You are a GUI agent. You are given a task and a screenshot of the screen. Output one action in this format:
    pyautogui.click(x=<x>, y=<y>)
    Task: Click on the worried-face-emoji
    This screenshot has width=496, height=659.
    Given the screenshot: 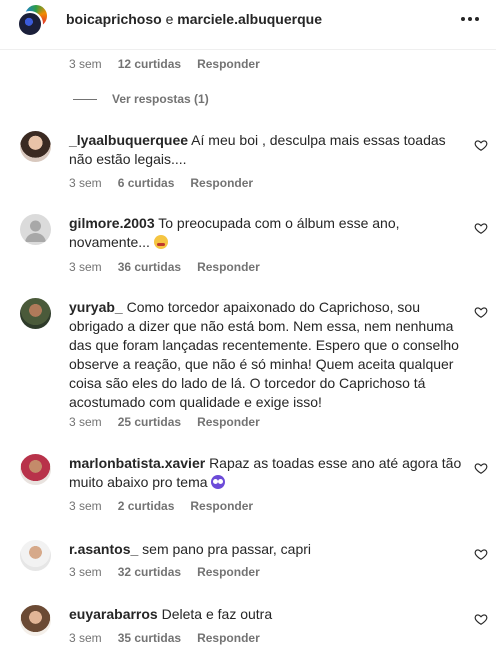 What is the action you would take?
    pyautogui.click(x=160, y=242)
    